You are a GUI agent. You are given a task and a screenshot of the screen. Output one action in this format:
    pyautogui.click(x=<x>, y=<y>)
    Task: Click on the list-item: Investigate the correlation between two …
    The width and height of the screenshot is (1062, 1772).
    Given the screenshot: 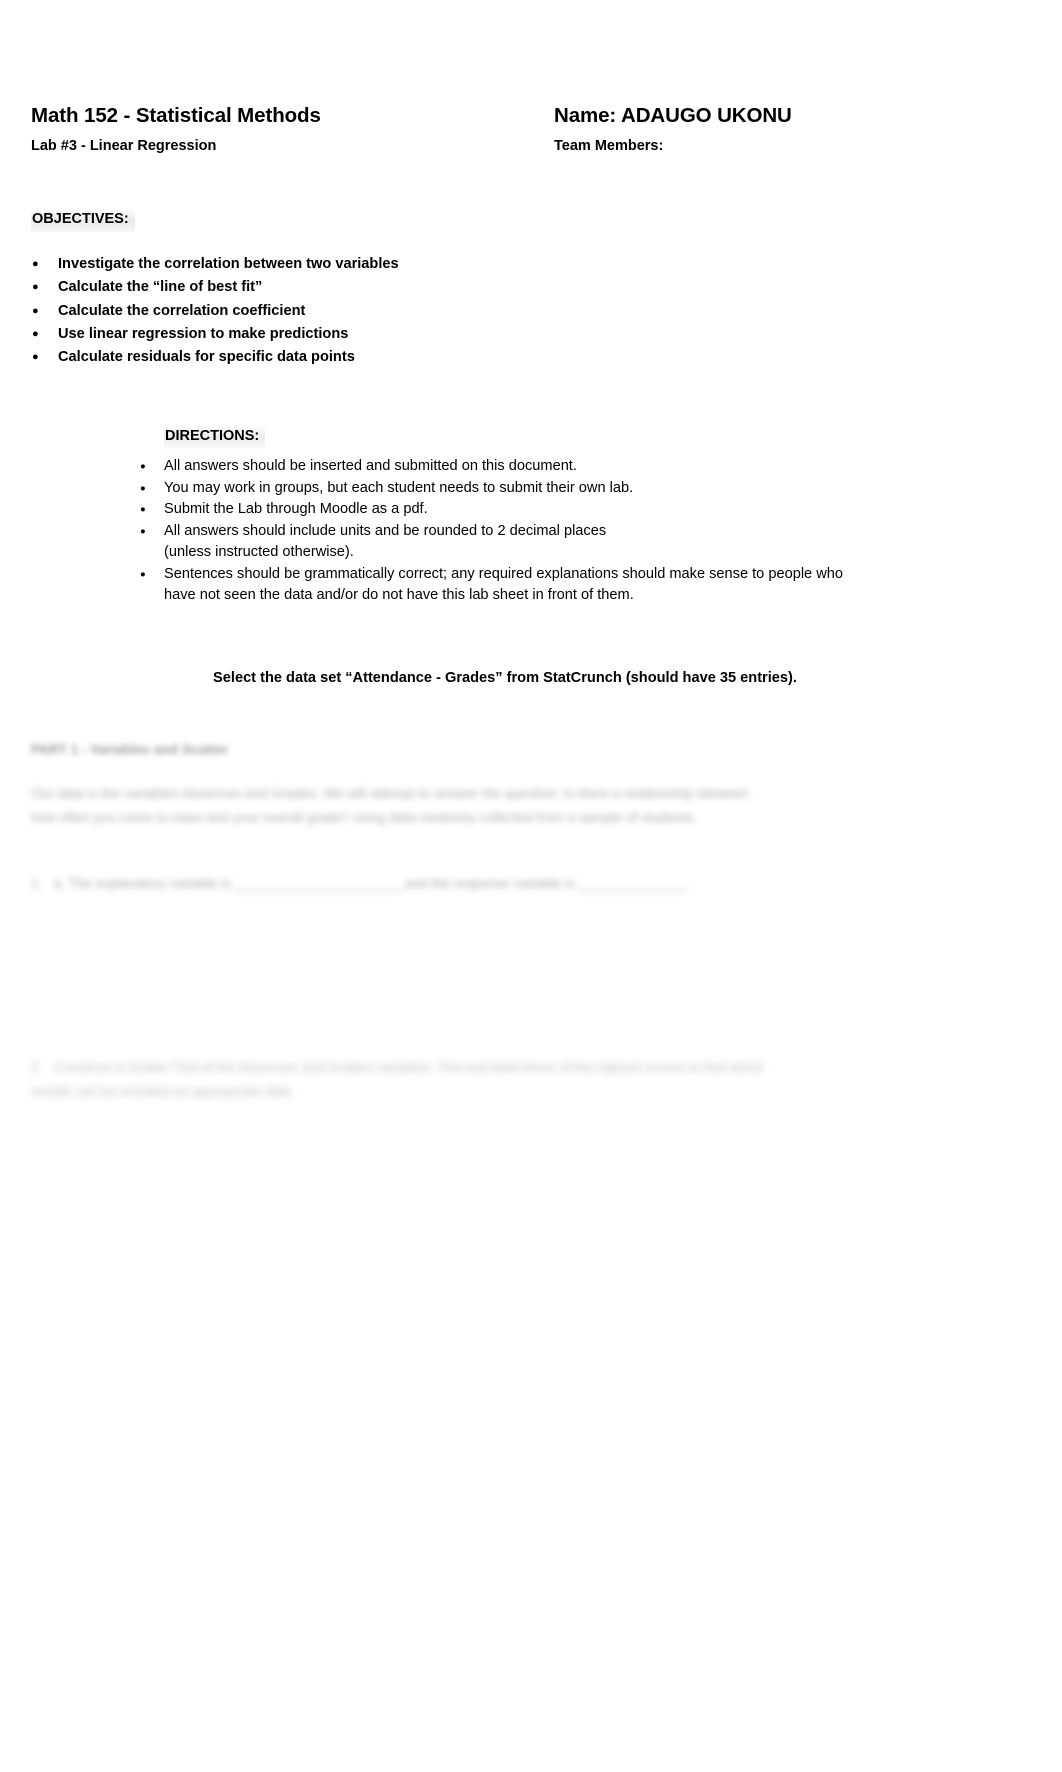 What is the action you would take?
    pyautogui.click(x=381, y=265)
    